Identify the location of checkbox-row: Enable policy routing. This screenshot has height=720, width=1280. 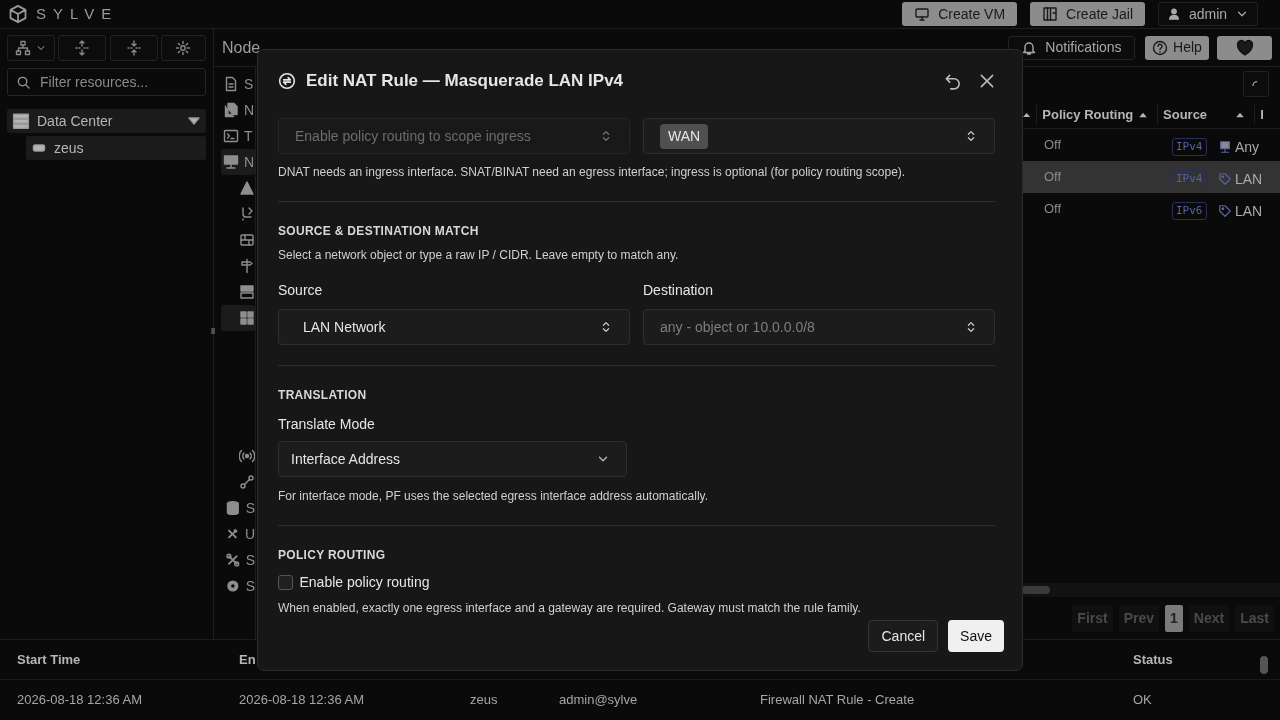
(636, 582).